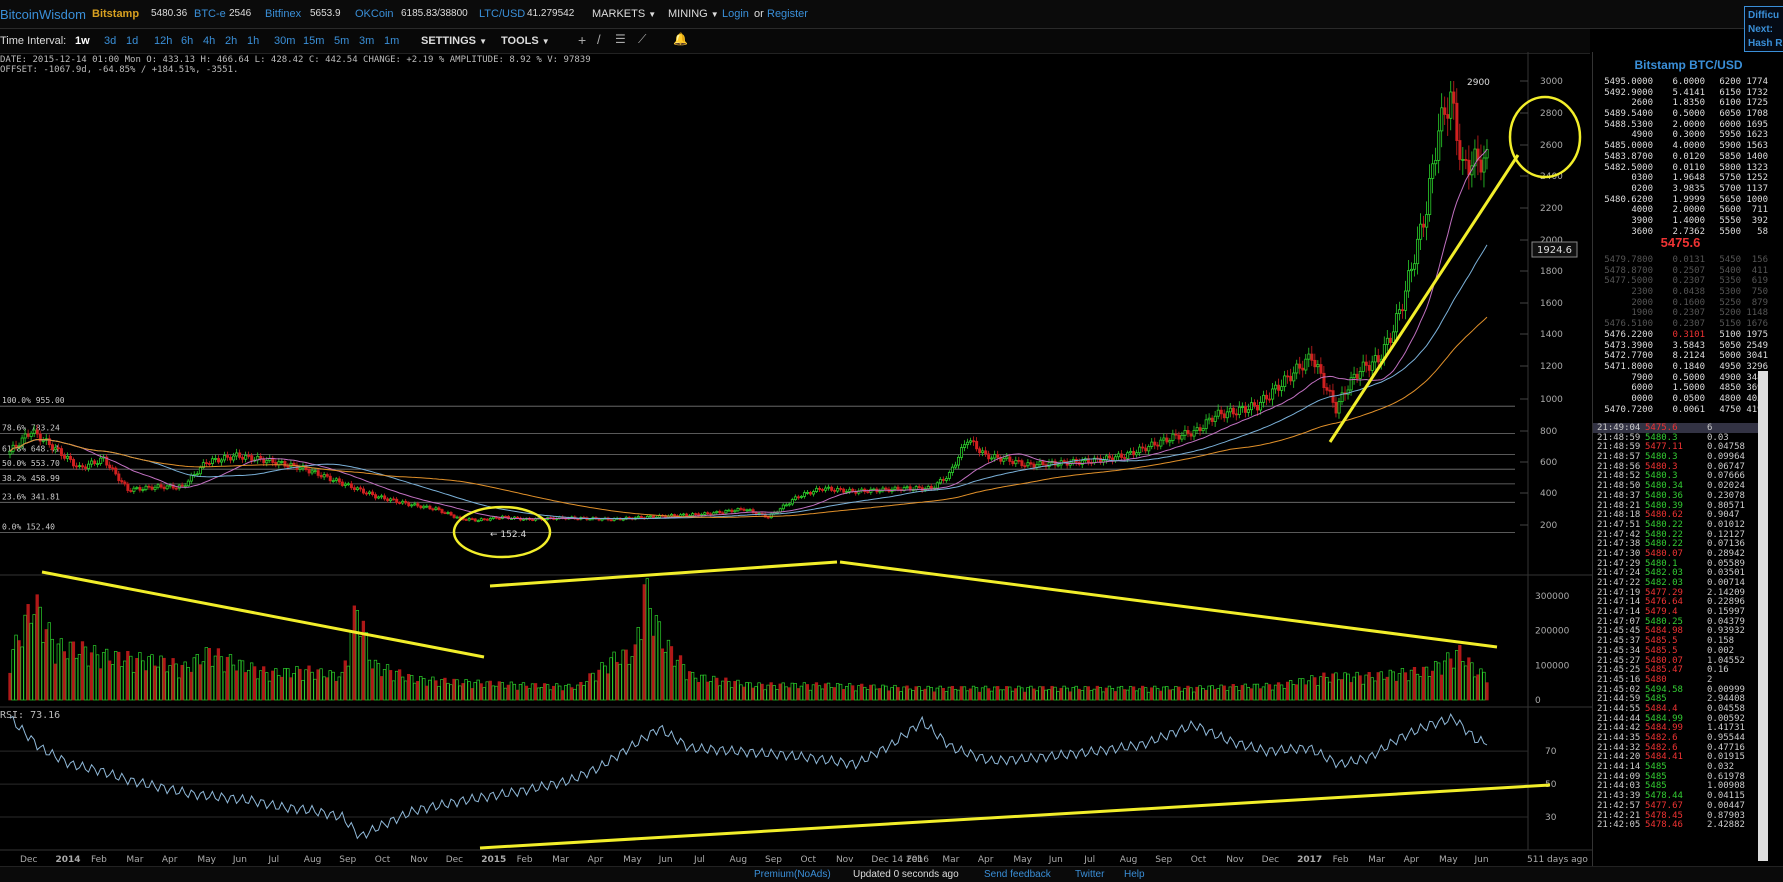  Describe the element at coordinates (1680, 324) in the screenshot. I see `bid-row: 5476.5100 0.2307 5150 1676` at that location.